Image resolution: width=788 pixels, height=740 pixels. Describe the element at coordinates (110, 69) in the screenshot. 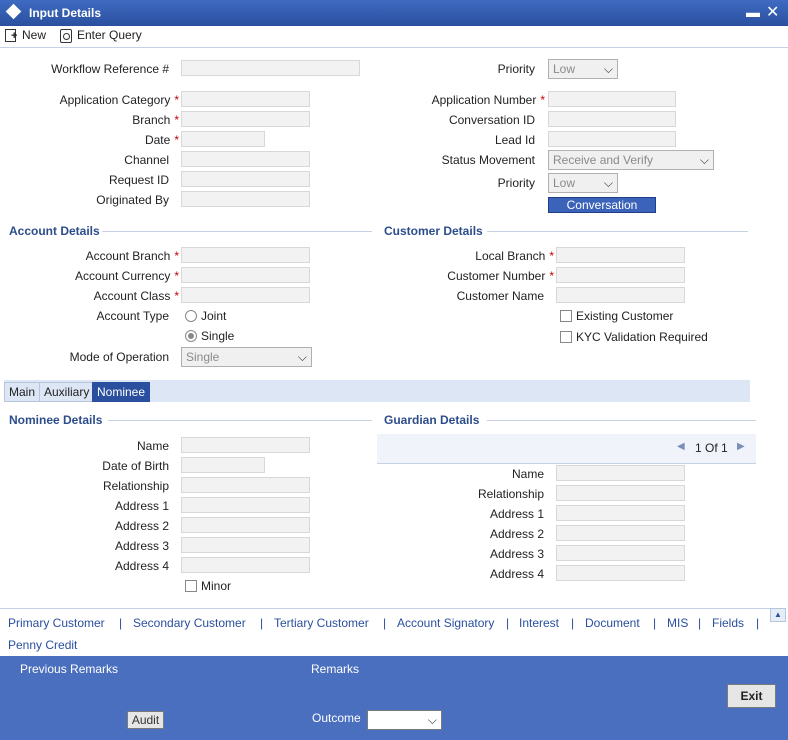

I see `workflow-ref-label: Workflow Reference #` at that location.